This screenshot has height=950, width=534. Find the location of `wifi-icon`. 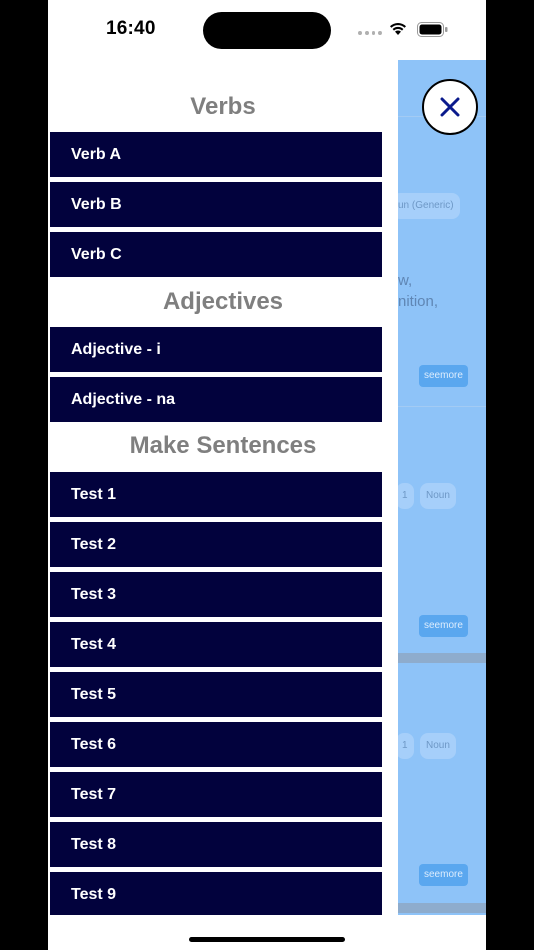

wifi-icon is located at coordinates (398, 29).